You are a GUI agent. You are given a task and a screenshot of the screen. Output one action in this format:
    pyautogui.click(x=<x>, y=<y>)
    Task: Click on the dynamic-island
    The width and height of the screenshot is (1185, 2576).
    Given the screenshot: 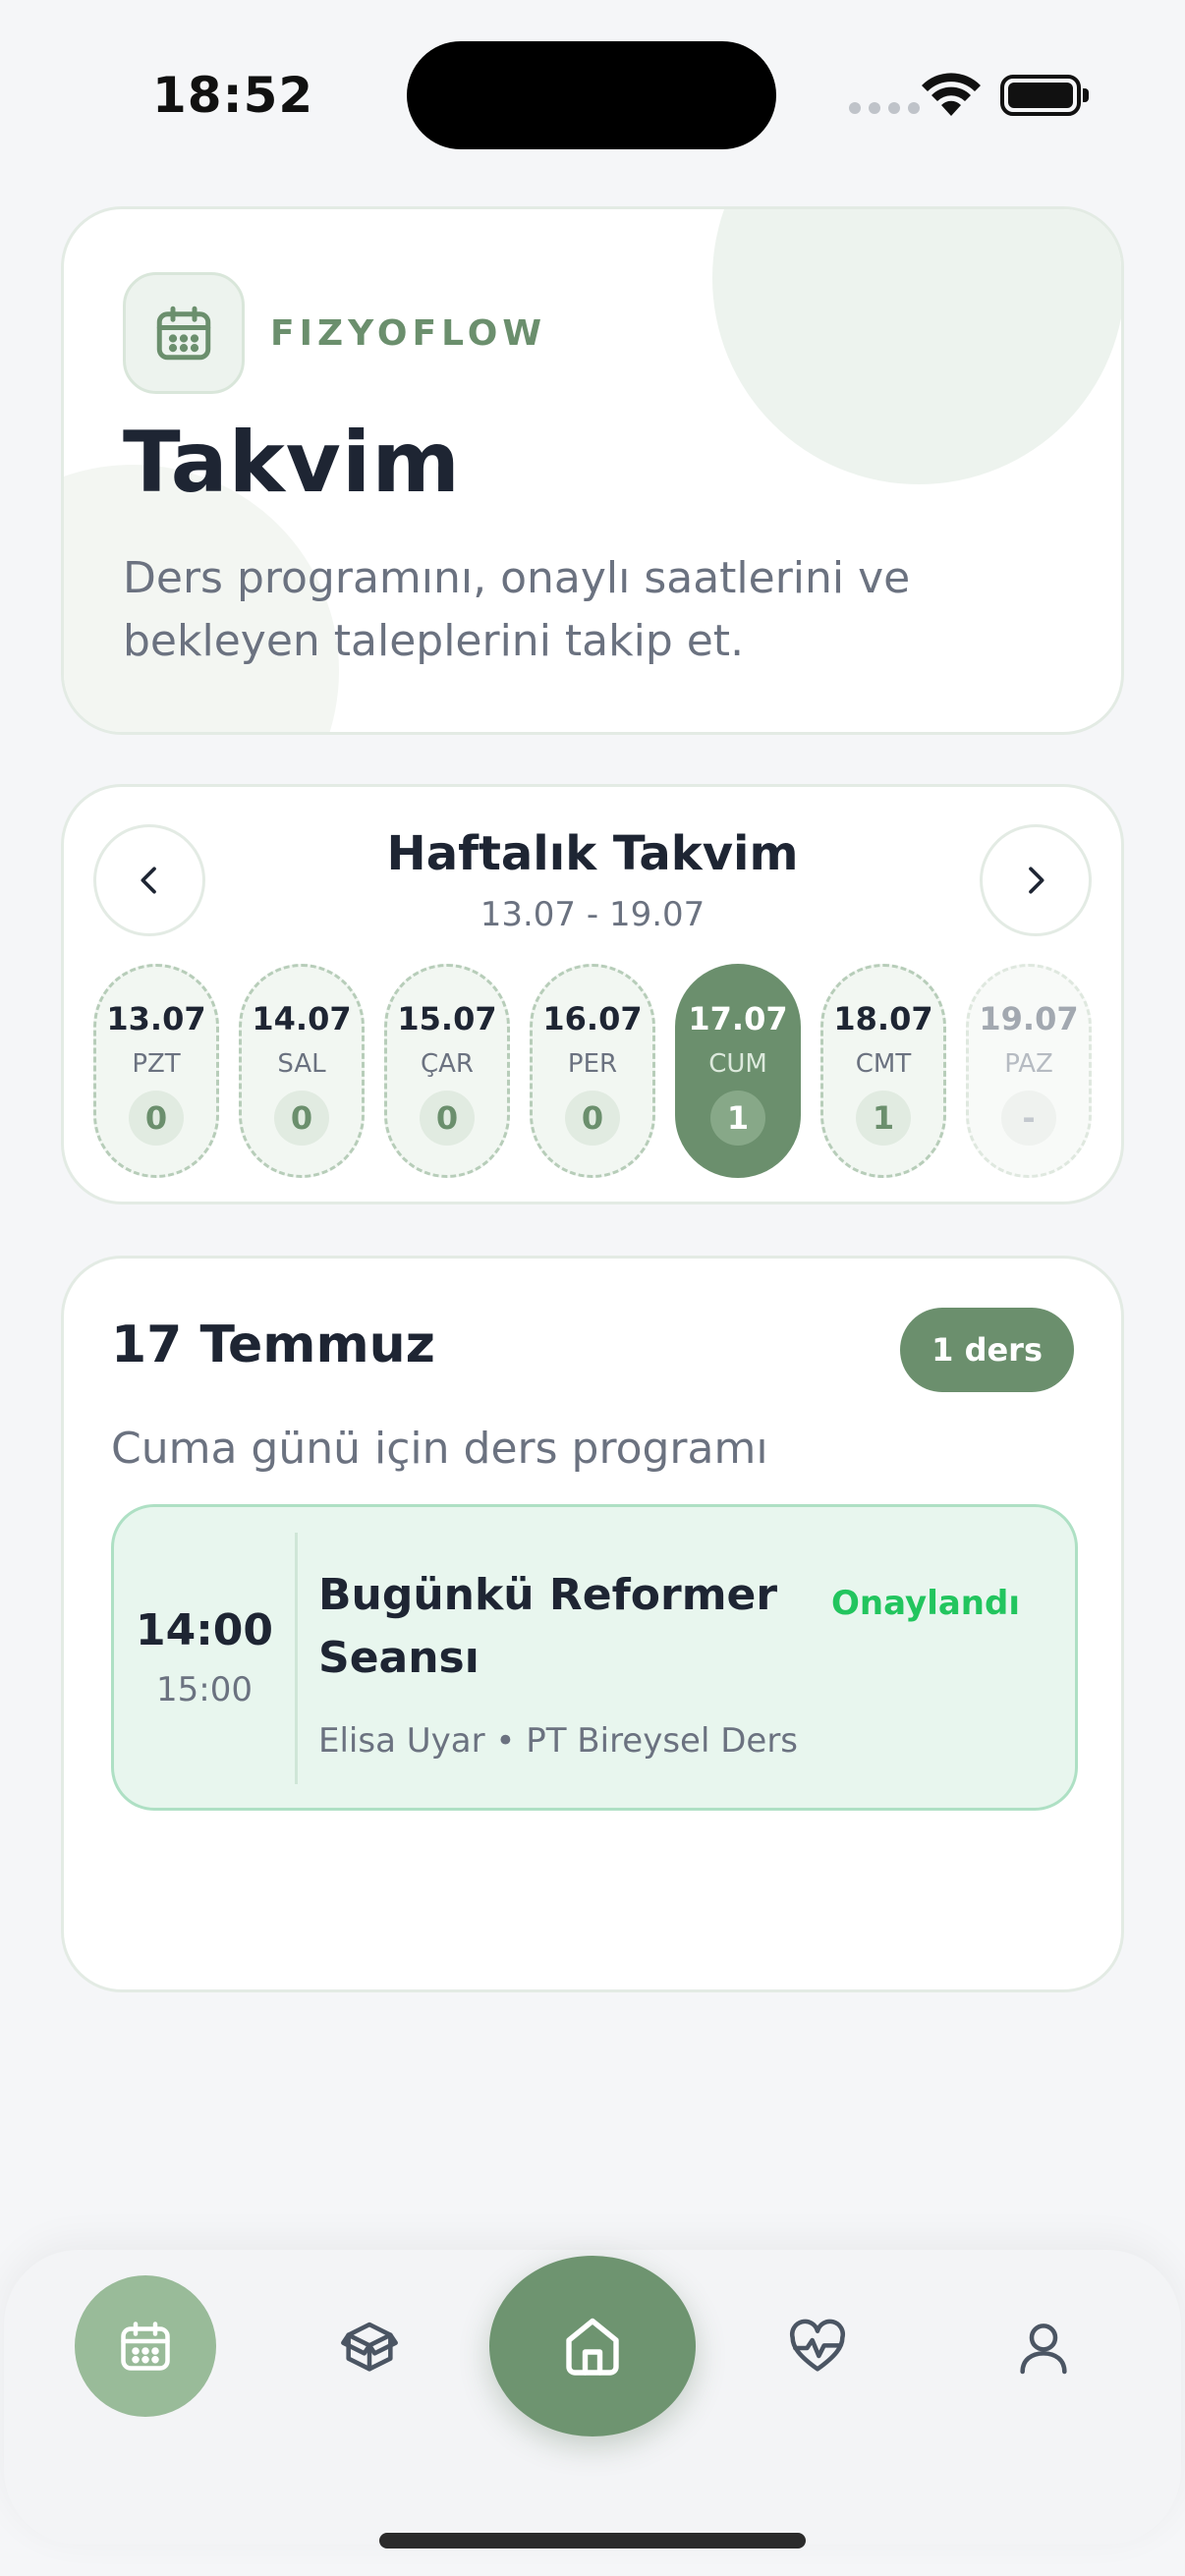 What is the action you would take?
    pyautogui.click(x=592, y=95)
    